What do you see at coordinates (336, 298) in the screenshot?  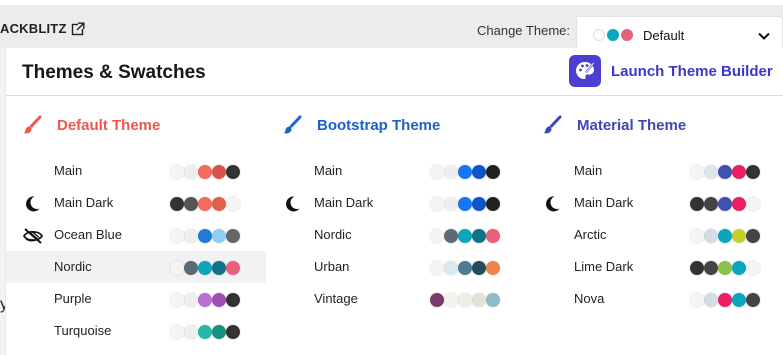 I see `theme-option-label: Vintage` at bounding box center [336, 298].